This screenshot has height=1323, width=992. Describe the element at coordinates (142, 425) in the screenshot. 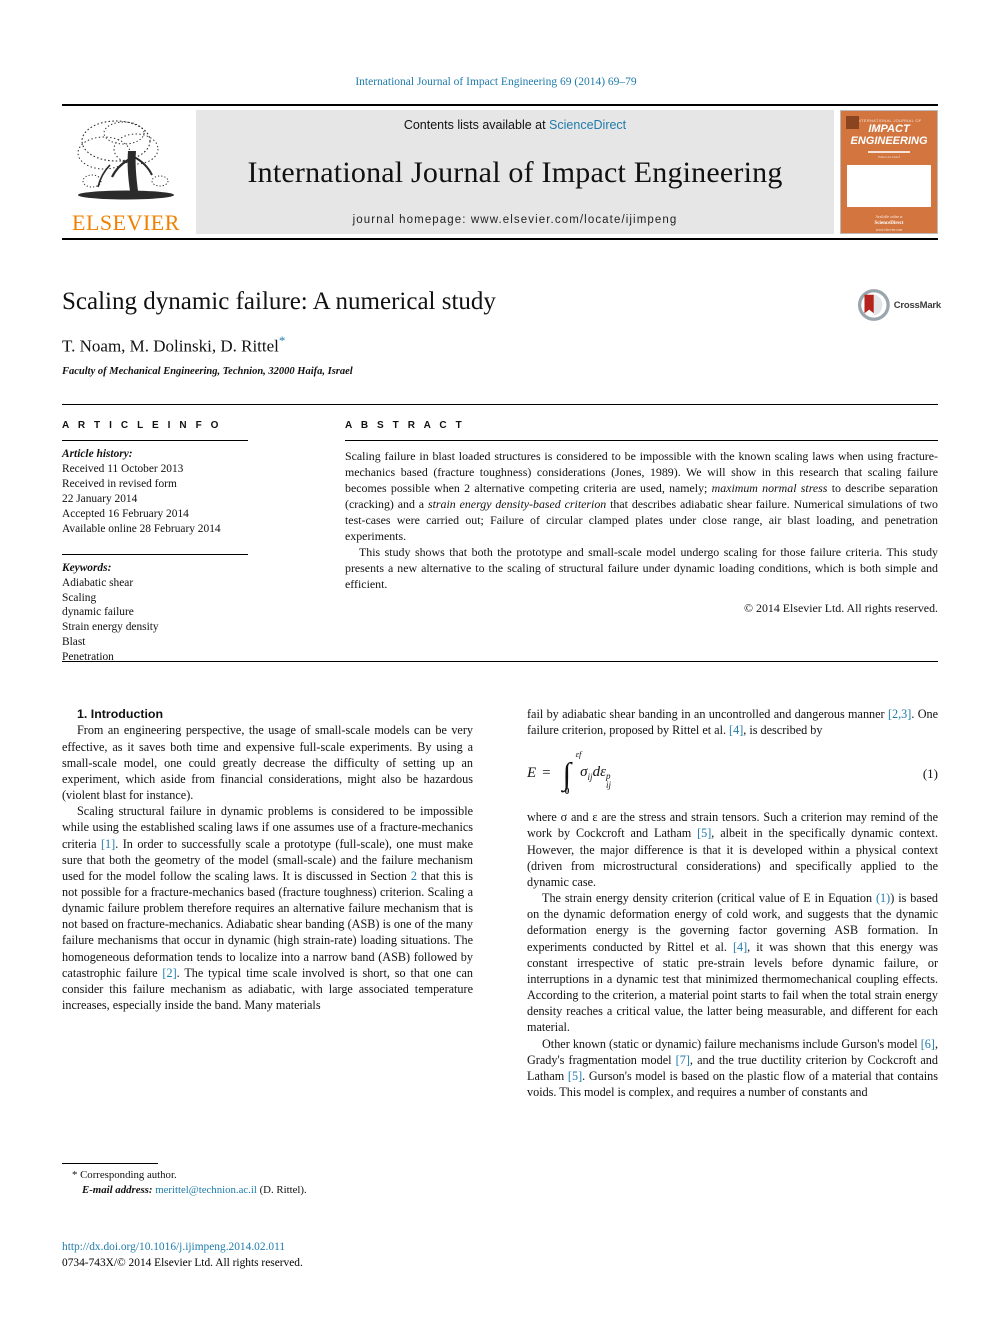

I see `article-info-heading: A R T I C L E I N F O` at that location.